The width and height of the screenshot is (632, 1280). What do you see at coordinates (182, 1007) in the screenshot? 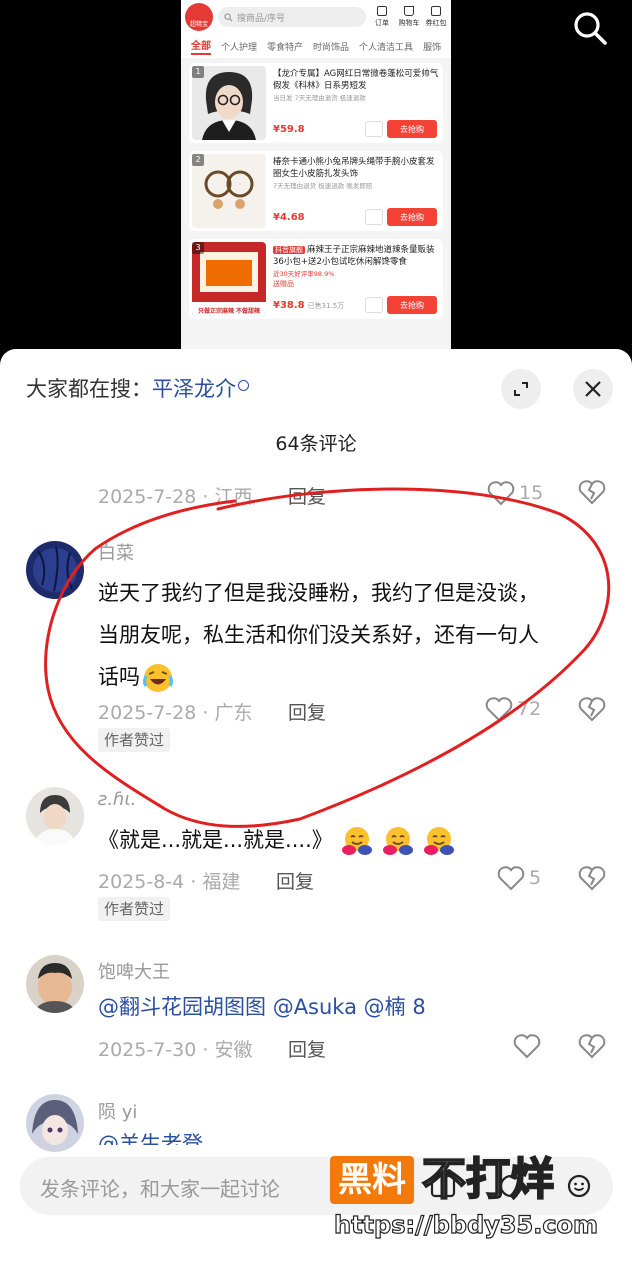
I see `mention-link: @翻斗花园胡图图` at bounding box center [182, 1007].